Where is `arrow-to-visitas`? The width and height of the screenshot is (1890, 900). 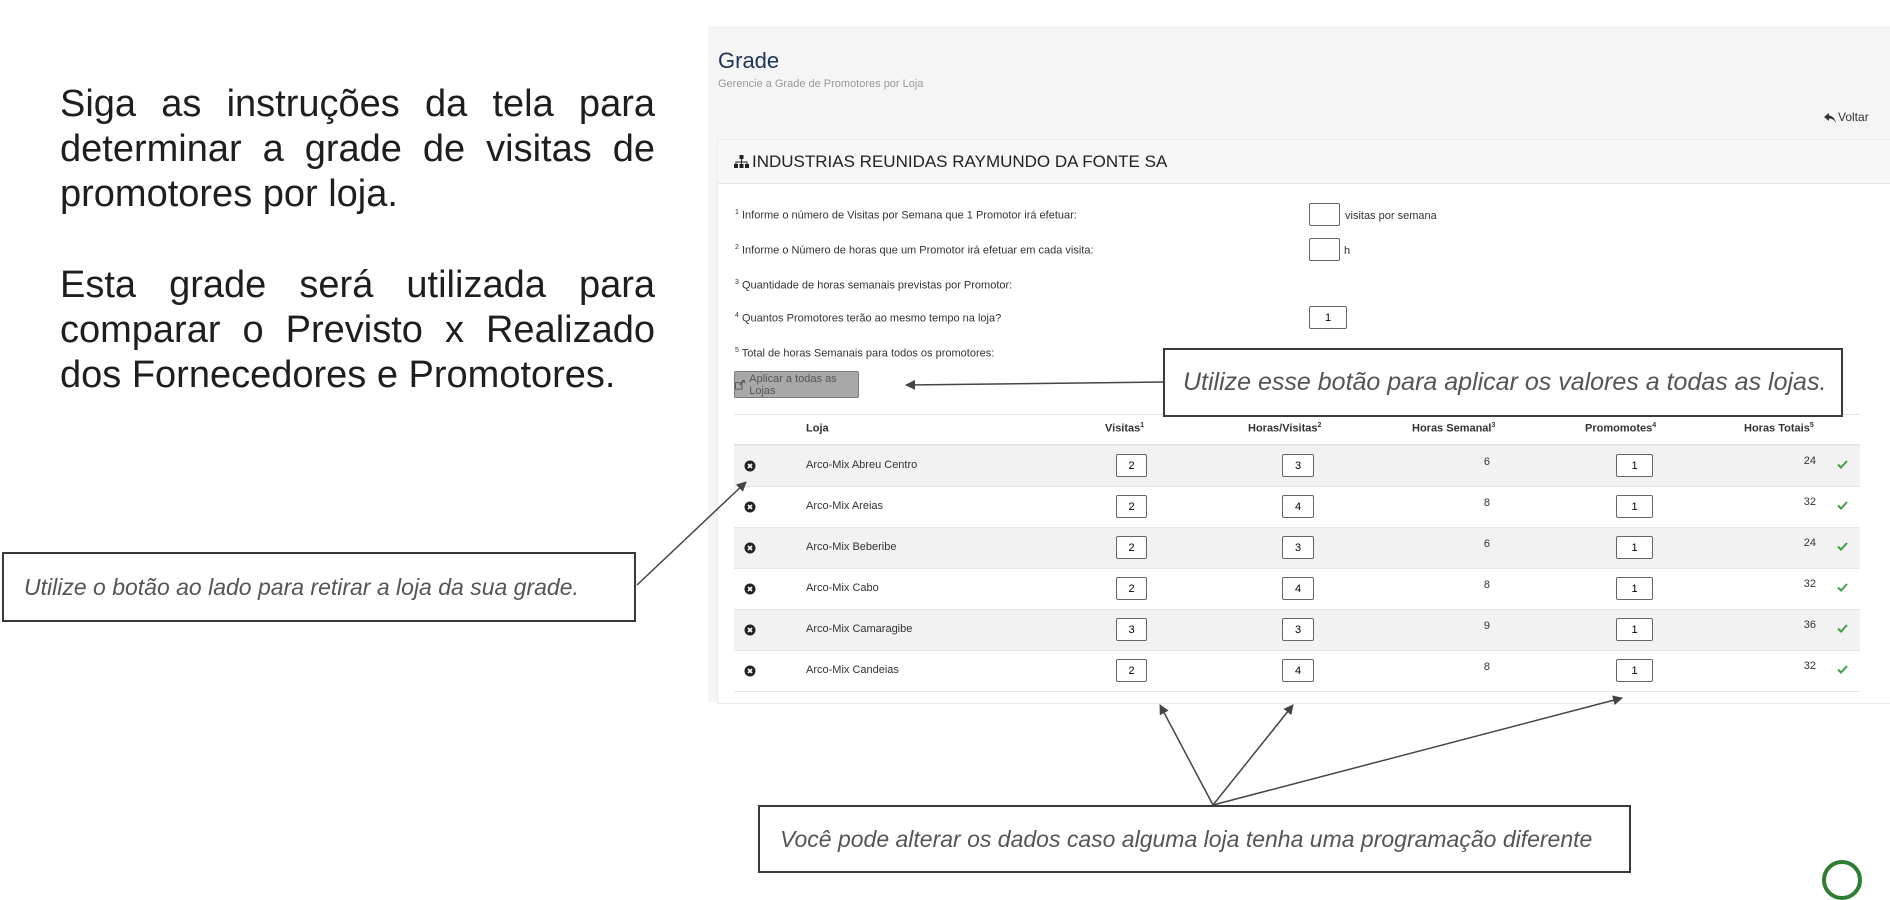
arrow-to-visitas is located at coordinates (1186, 755).